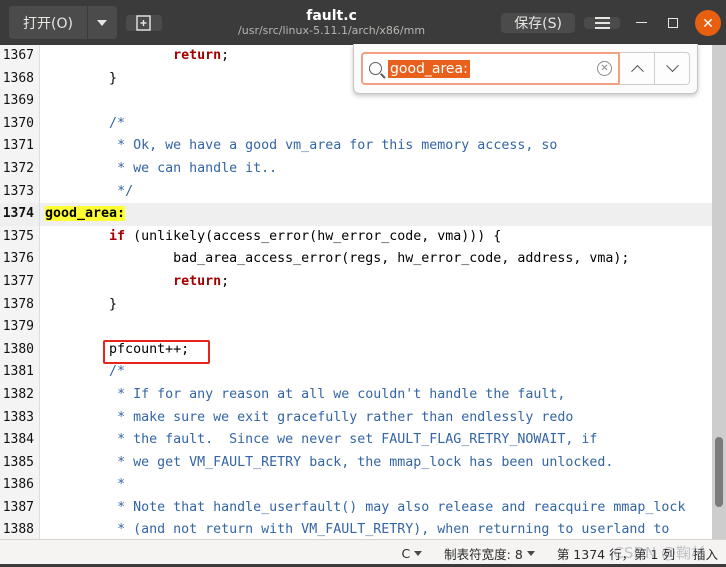 This screenshot has width=726, height=567. What do you see at coordinates (412, 553) in the screenshot?
I see `language-selector: C` at bounding box center [412, 553].